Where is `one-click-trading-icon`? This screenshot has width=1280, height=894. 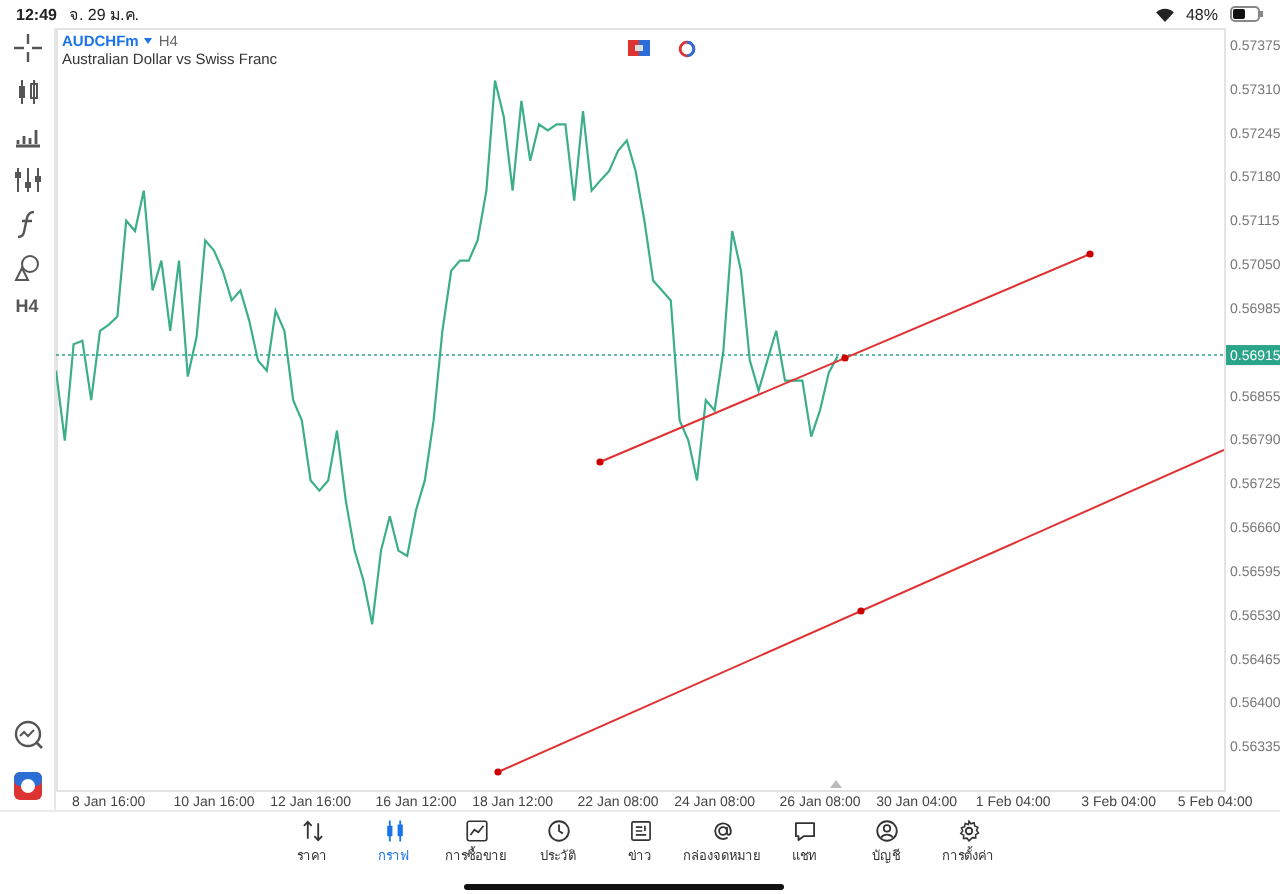 one-click-trading-icon is located at coordinates (639, 48).